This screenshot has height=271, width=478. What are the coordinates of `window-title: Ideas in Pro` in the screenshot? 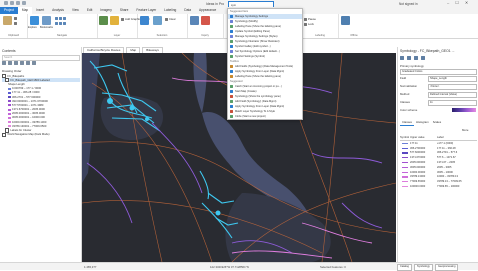 It's located at (215, 3).